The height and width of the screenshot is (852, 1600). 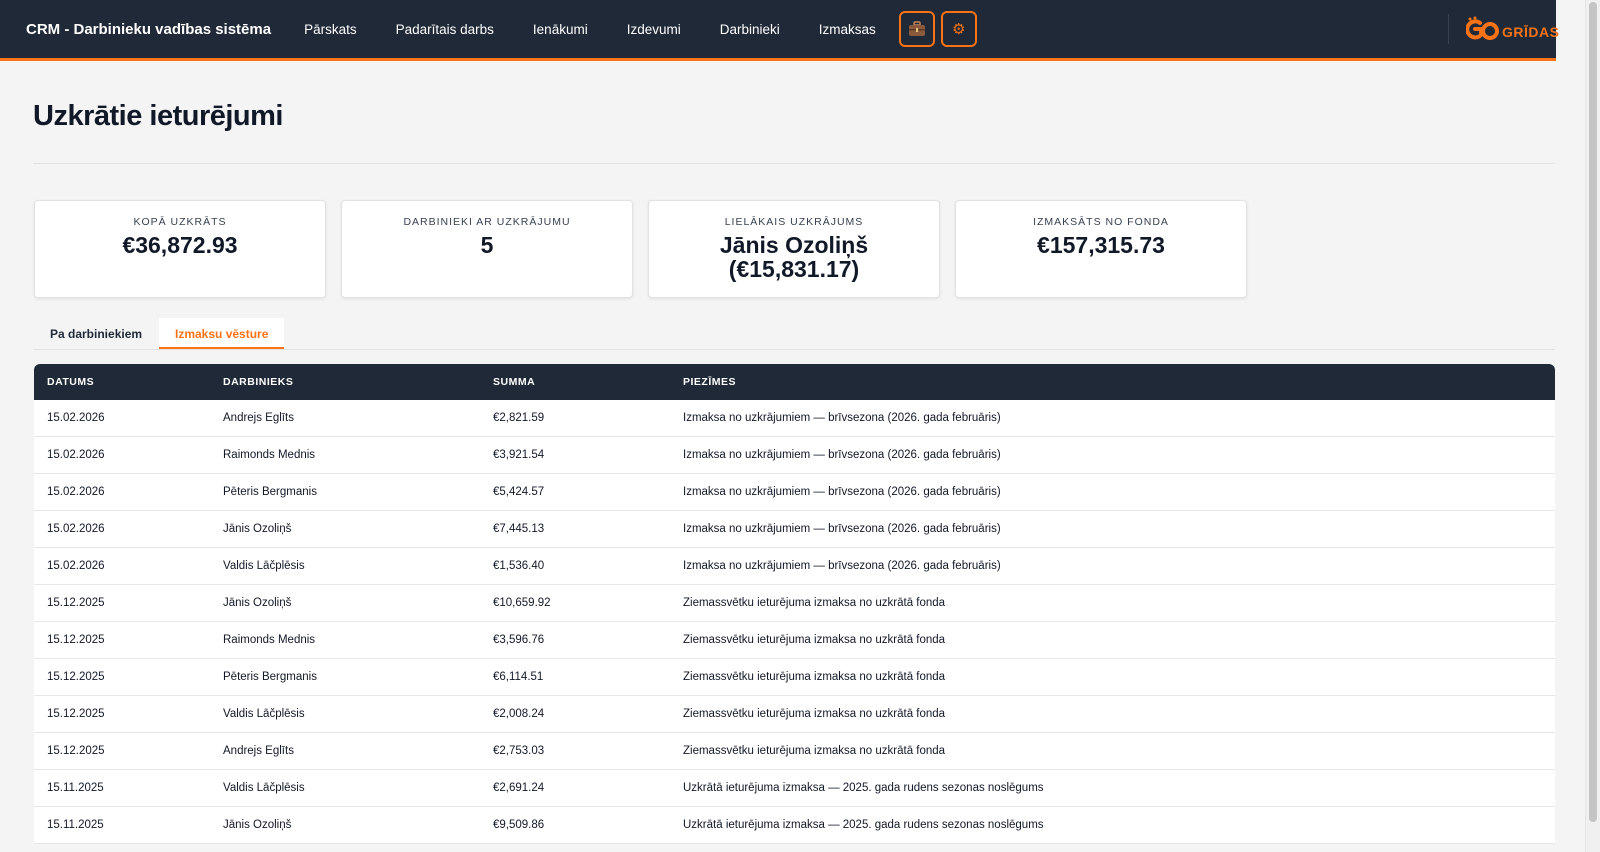 What do you see at coordinates (158, 116) in the screenshot?
I see `page-title: Uzkrātie ieturējumi` at bounding box center [158, 116].